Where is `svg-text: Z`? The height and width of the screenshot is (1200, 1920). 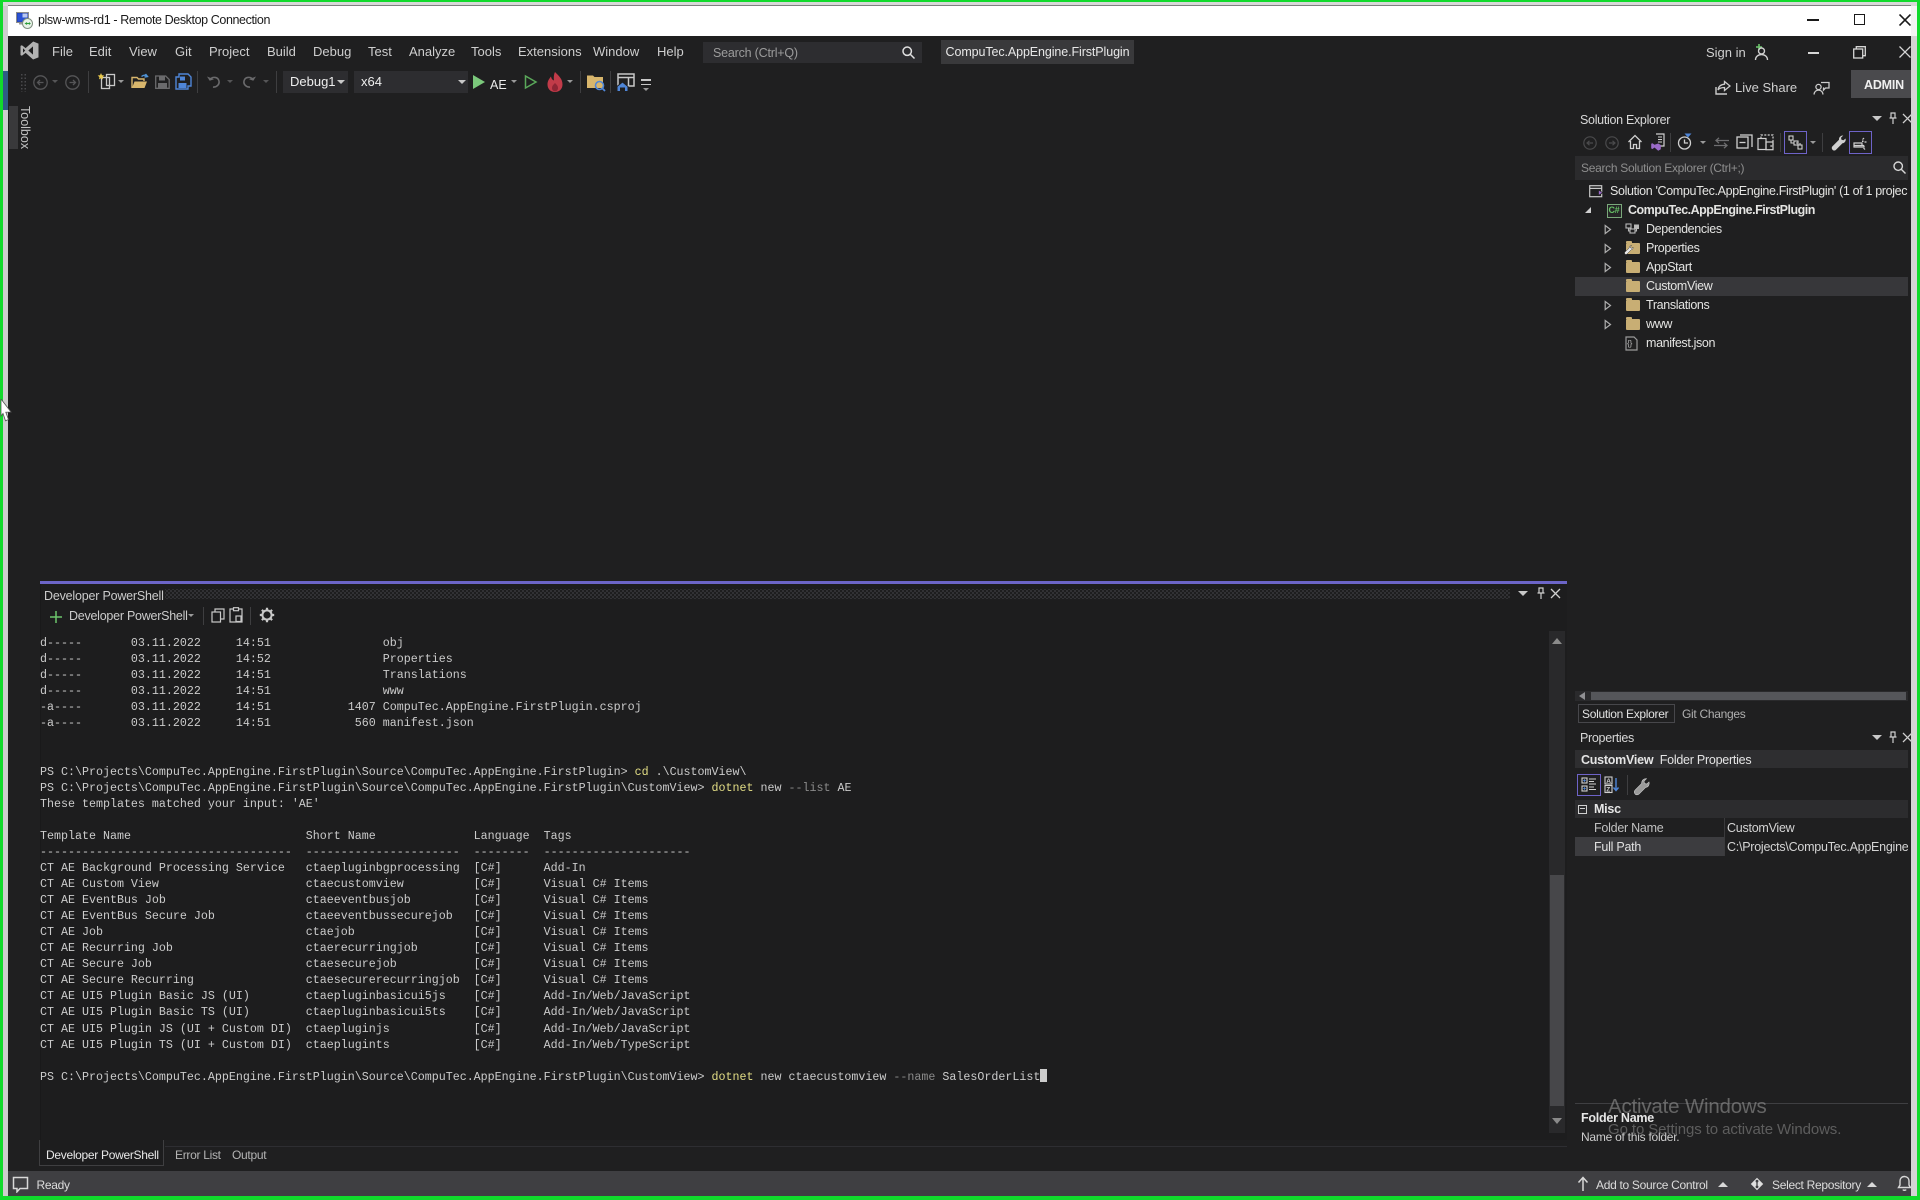
svg-text: Z is located at coordinates (1608, 790).